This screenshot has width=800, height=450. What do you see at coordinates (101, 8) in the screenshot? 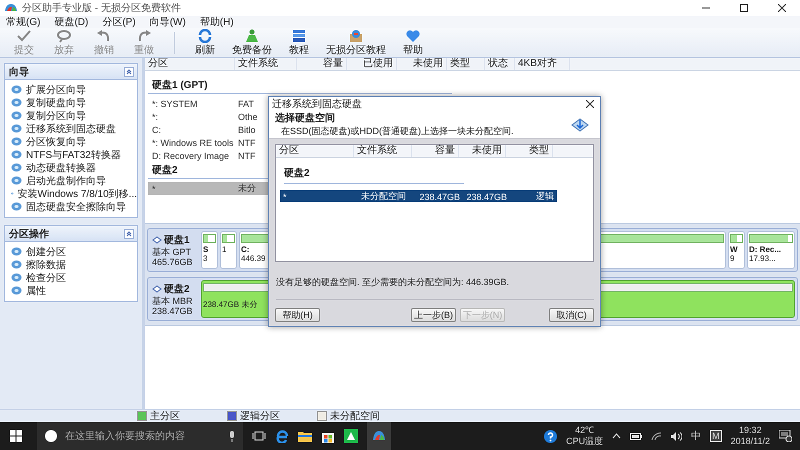
I see `window-title: 分区助手专业版 - 无损分区免费软件` at bounding box center [101, 8].